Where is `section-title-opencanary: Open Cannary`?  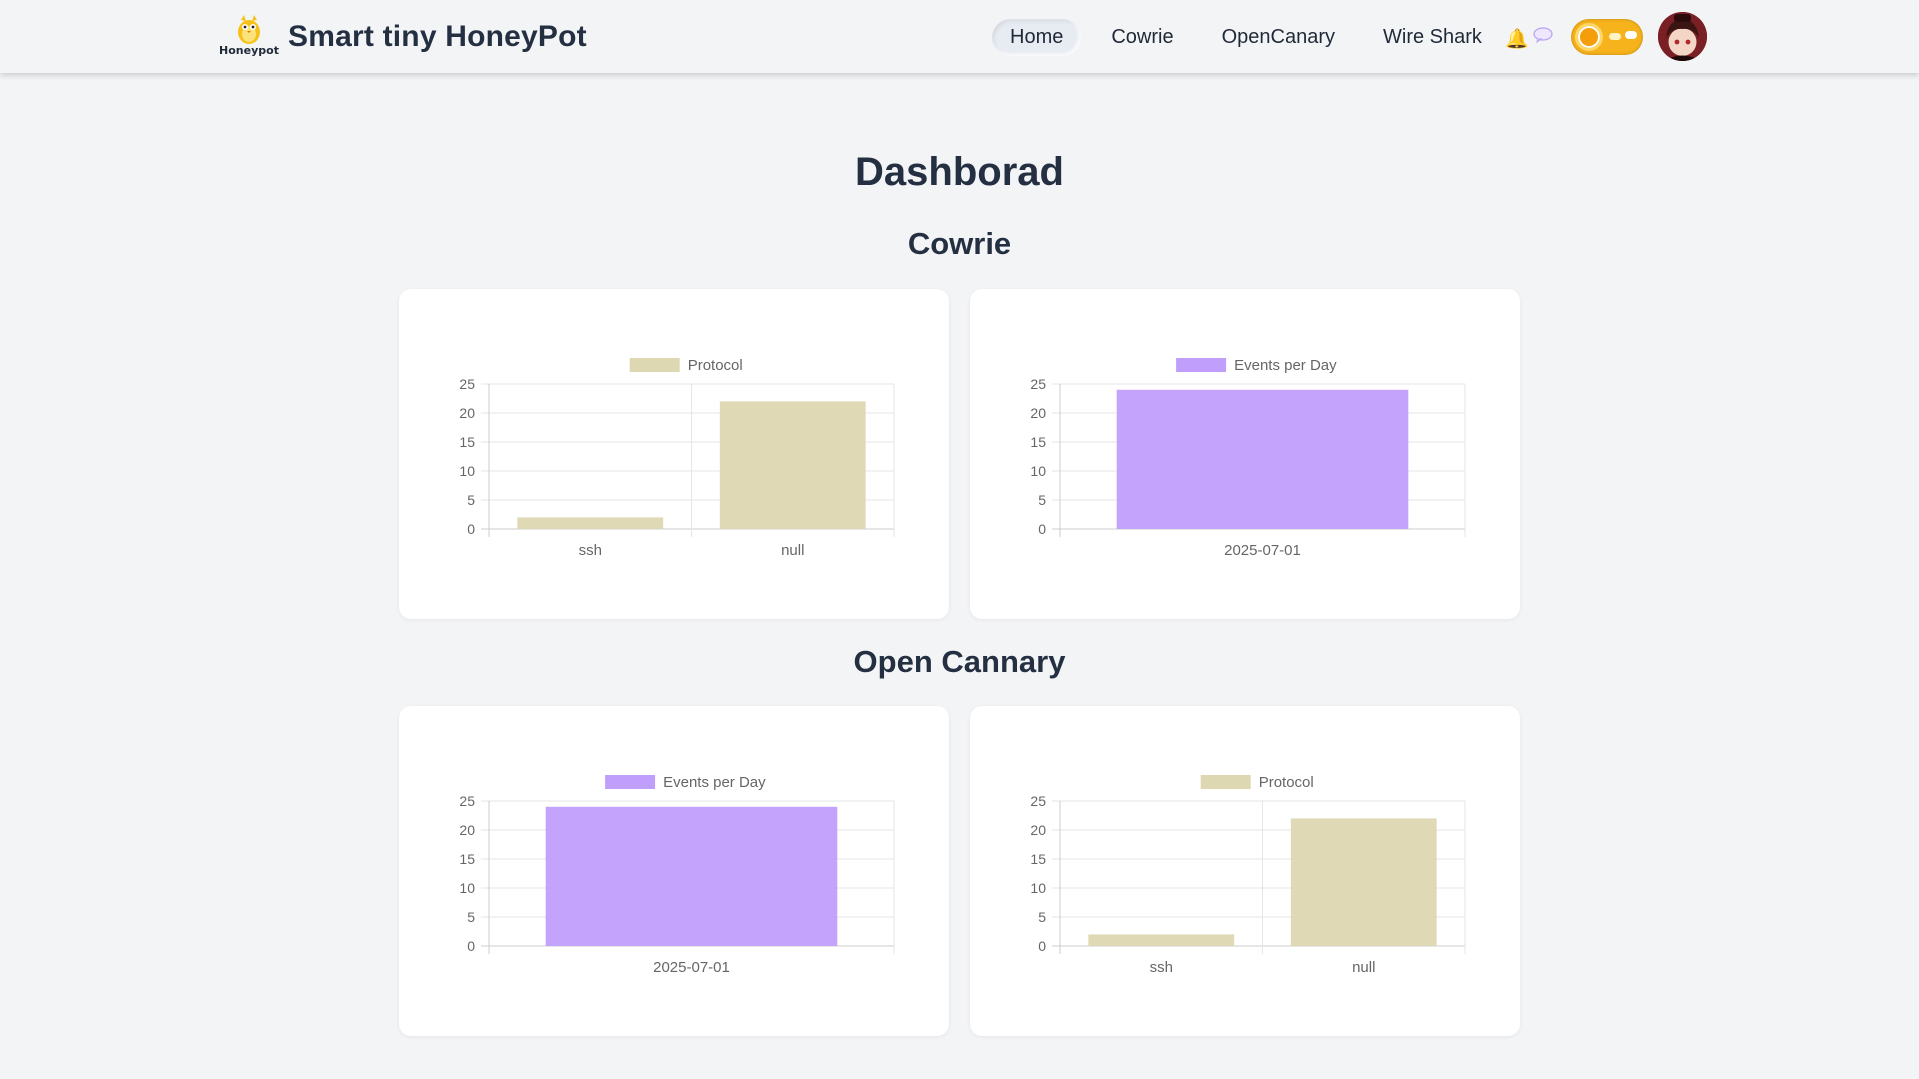 section-title-opencanary: Open Cannary is located at coordinates (959, 661).